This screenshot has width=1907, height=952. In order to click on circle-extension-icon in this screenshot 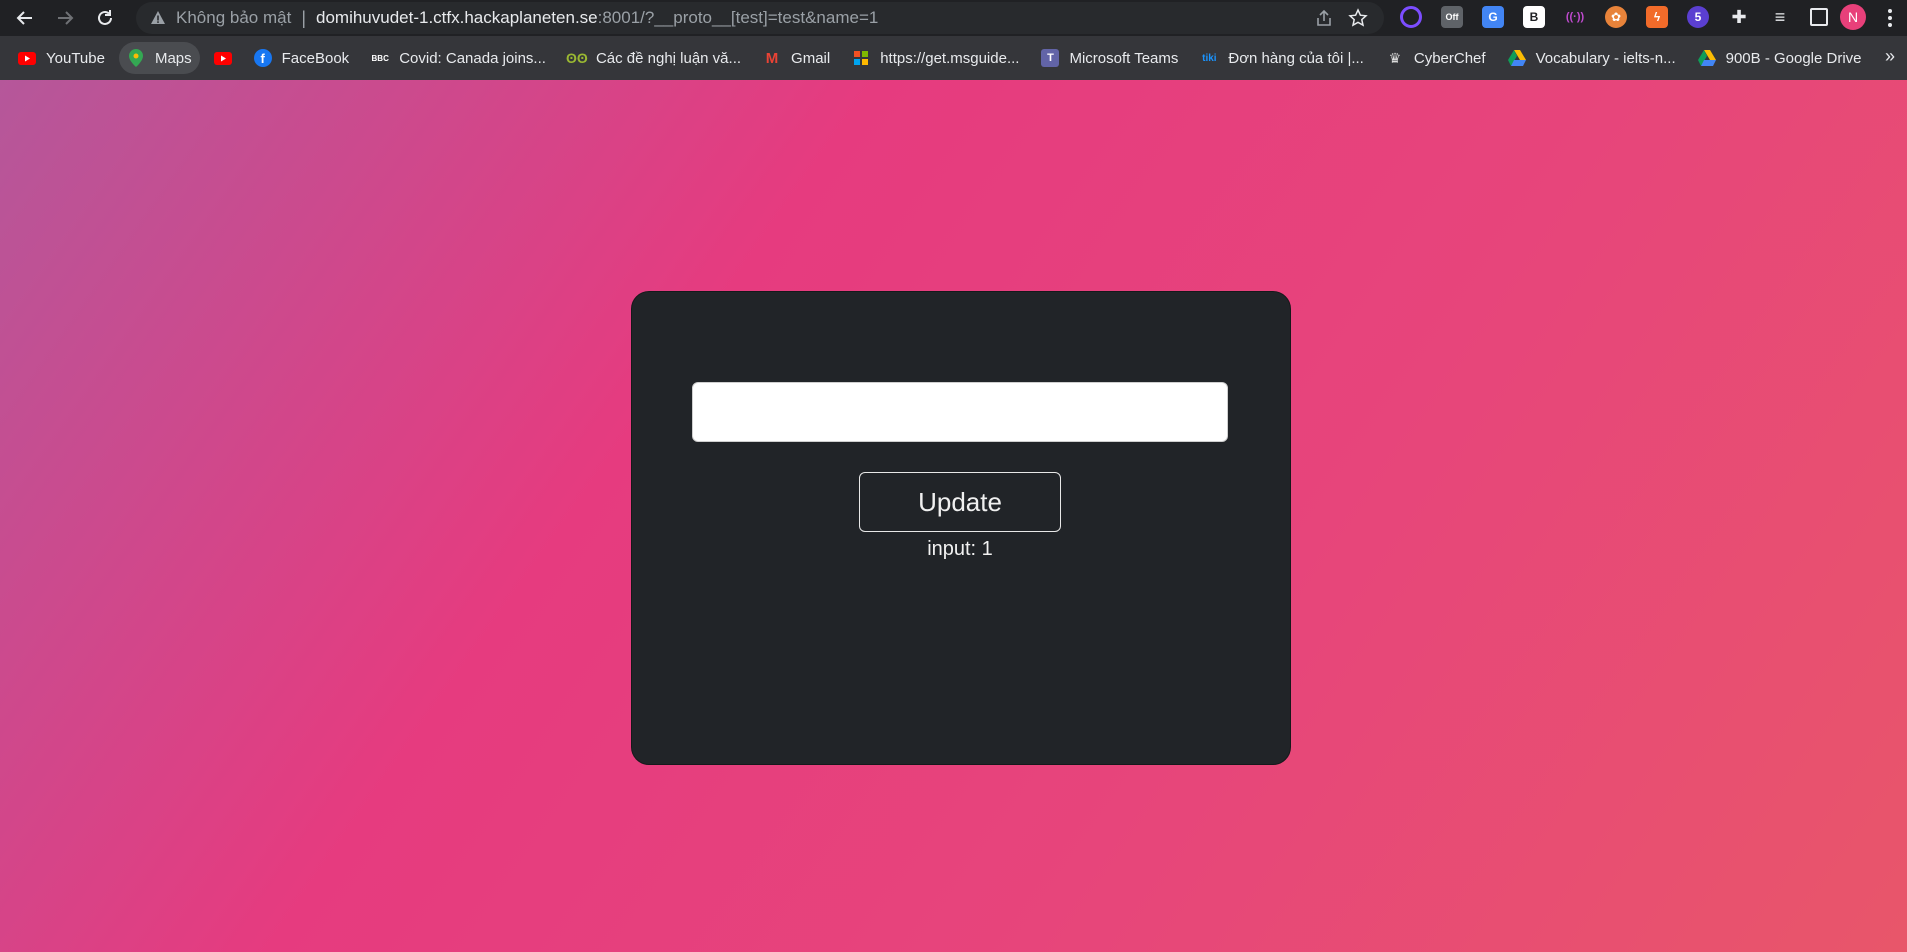, I will do `click(1411, 17)`.